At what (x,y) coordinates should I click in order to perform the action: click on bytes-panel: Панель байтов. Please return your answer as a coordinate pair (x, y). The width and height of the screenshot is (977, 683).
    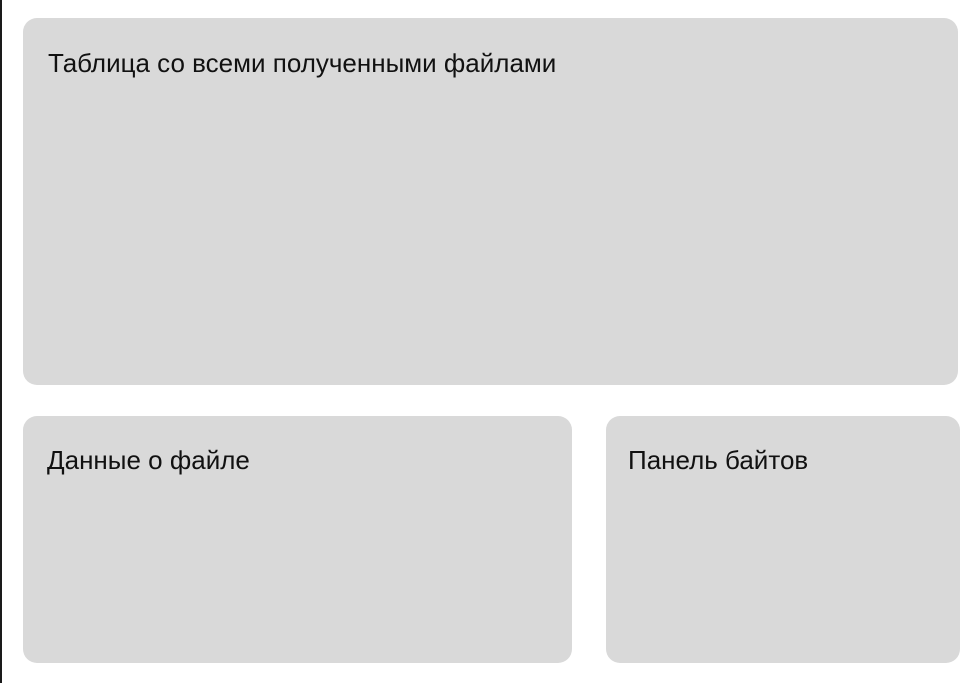
    Looking at the image, I should click on (783, 539).